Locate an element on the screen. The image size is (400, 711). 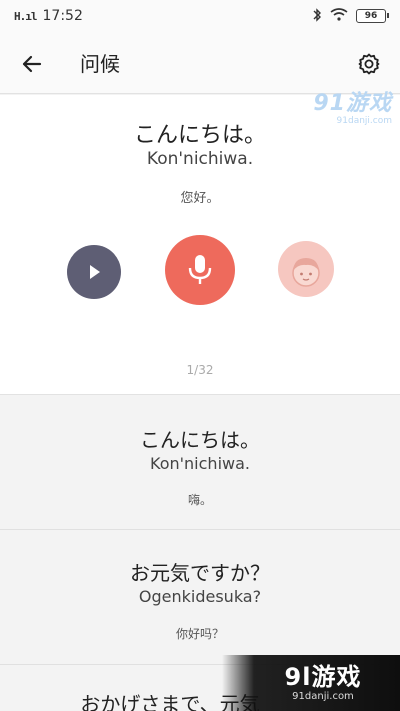
list-item-japanese: こんにちは。 is located at coordinates (200, 440).